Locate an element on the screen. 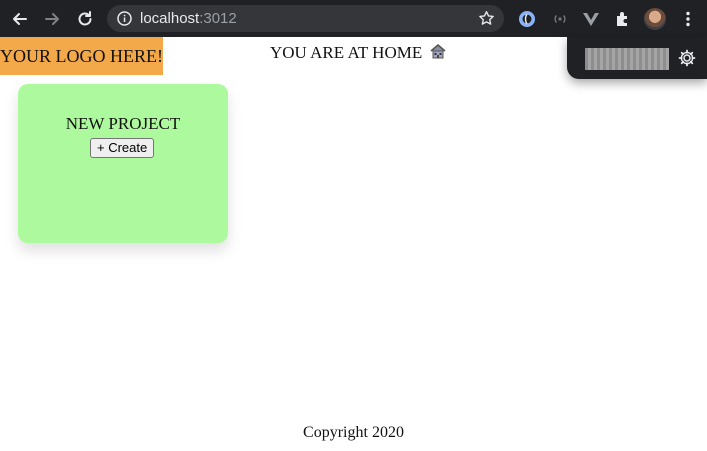  create-button: + Create is located at coordinates (122, 148).